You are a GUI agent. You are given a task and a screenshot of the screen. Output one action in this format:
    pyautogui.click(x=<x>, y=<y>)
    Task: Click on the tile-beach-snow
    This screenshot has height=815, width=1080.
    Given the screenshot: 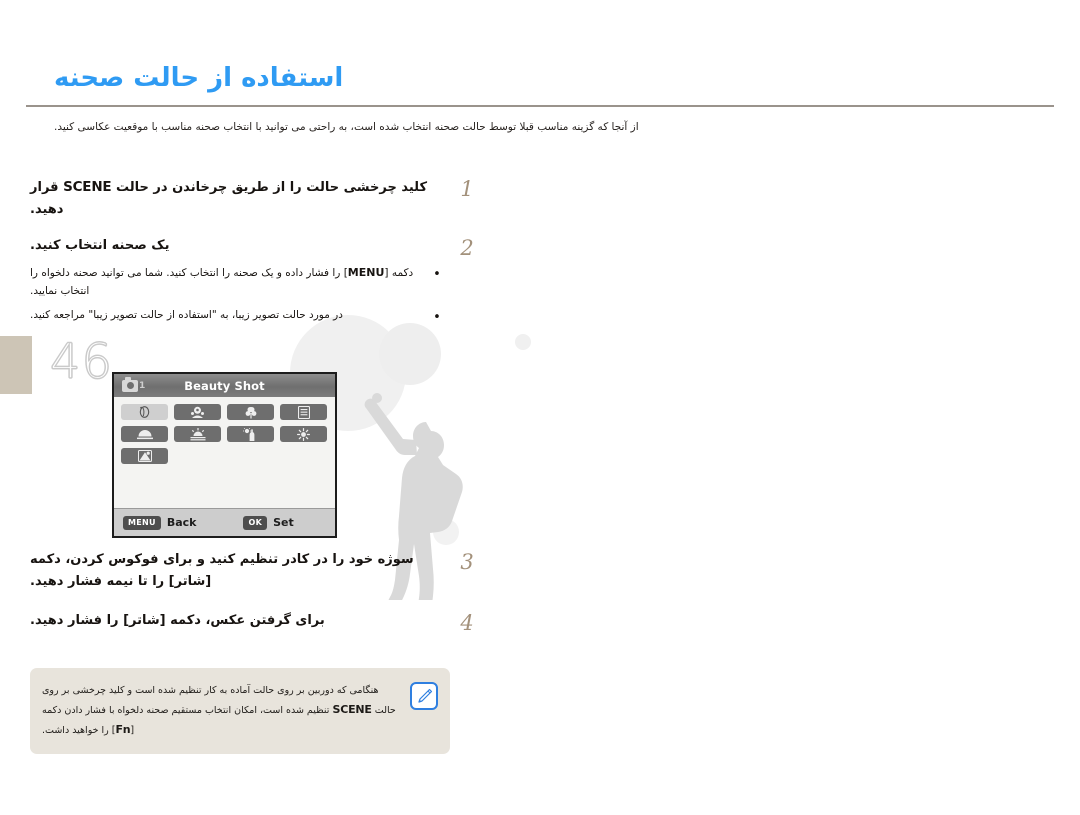 What is the action you would take?
    pyautogui.click(x=144, y=456)
    